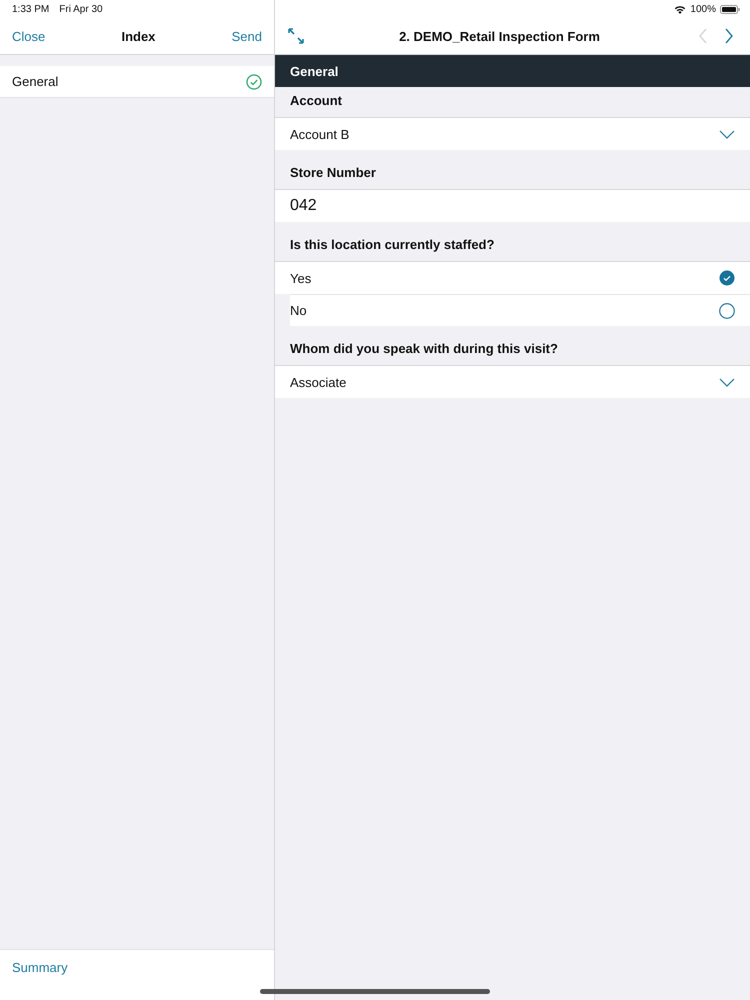 The height and width of the screenshot is (1000, 750). What do you see at coordinates (512, 71) in the screenshot?
I see `section-header: General` at bounding box center [512, 71].